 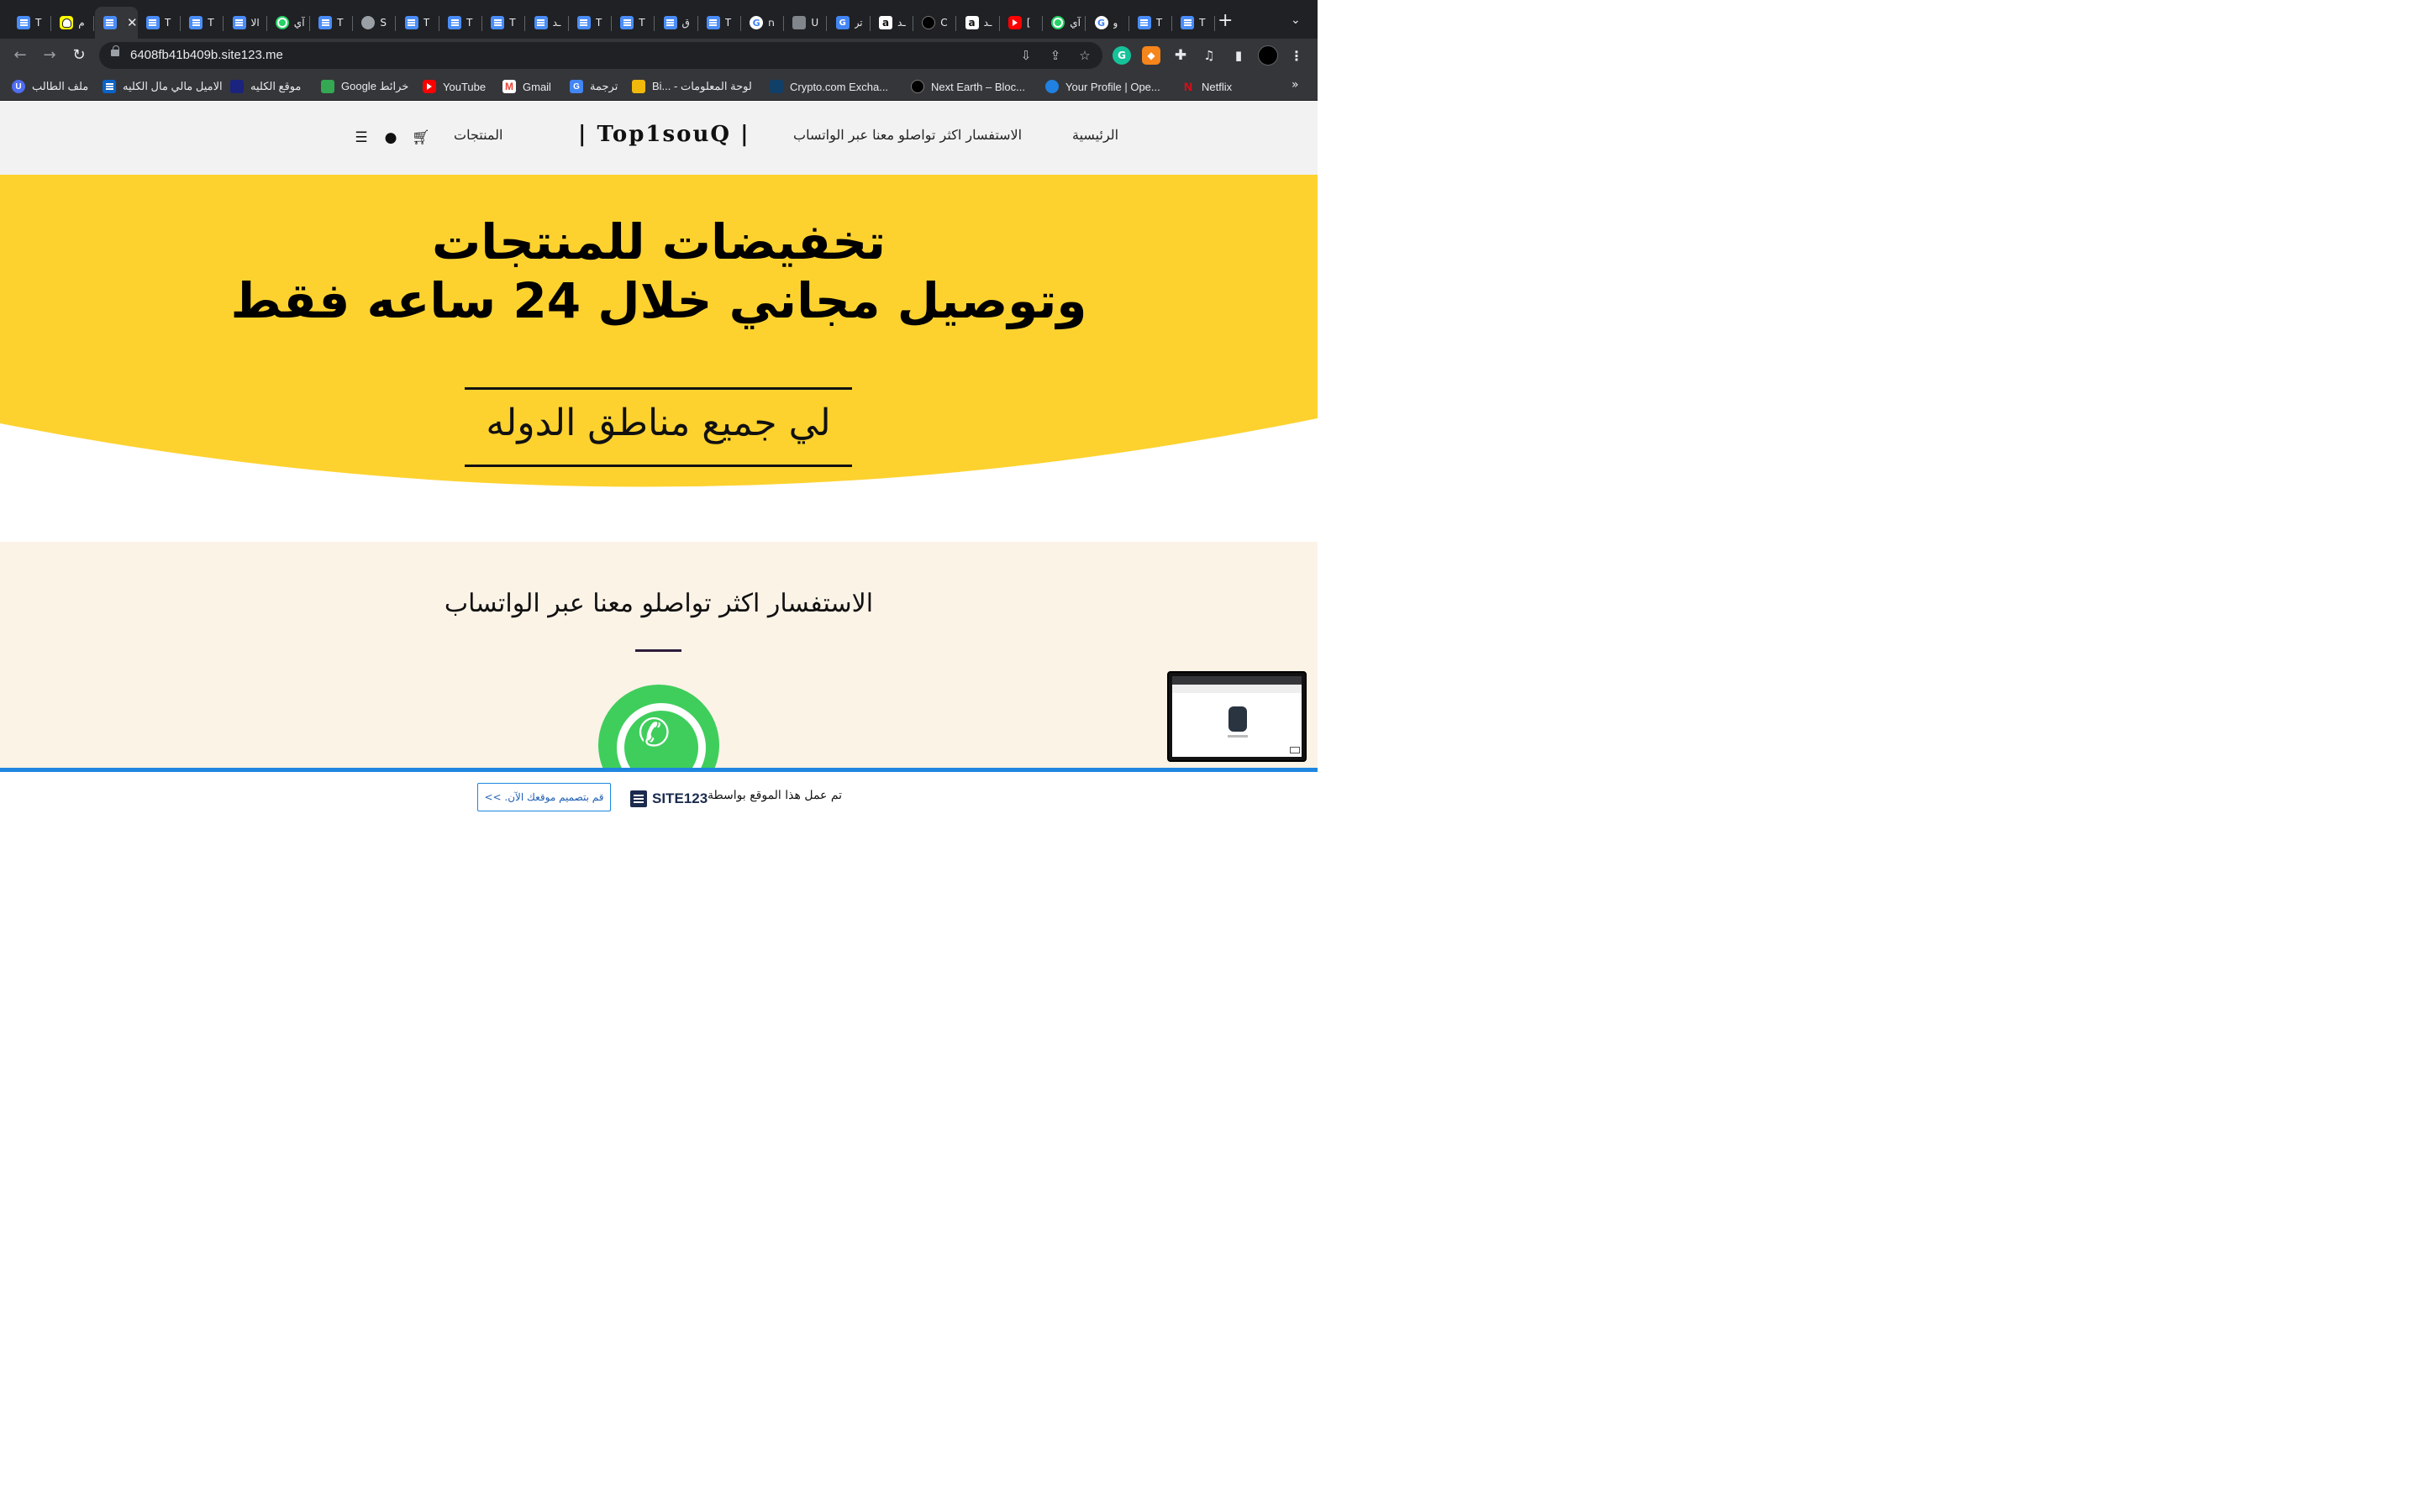 What do you see at coordinates (1026, 55) in the screenshot?
I see `install-app-icon: ⇩` at bounding box center [1026, 55].